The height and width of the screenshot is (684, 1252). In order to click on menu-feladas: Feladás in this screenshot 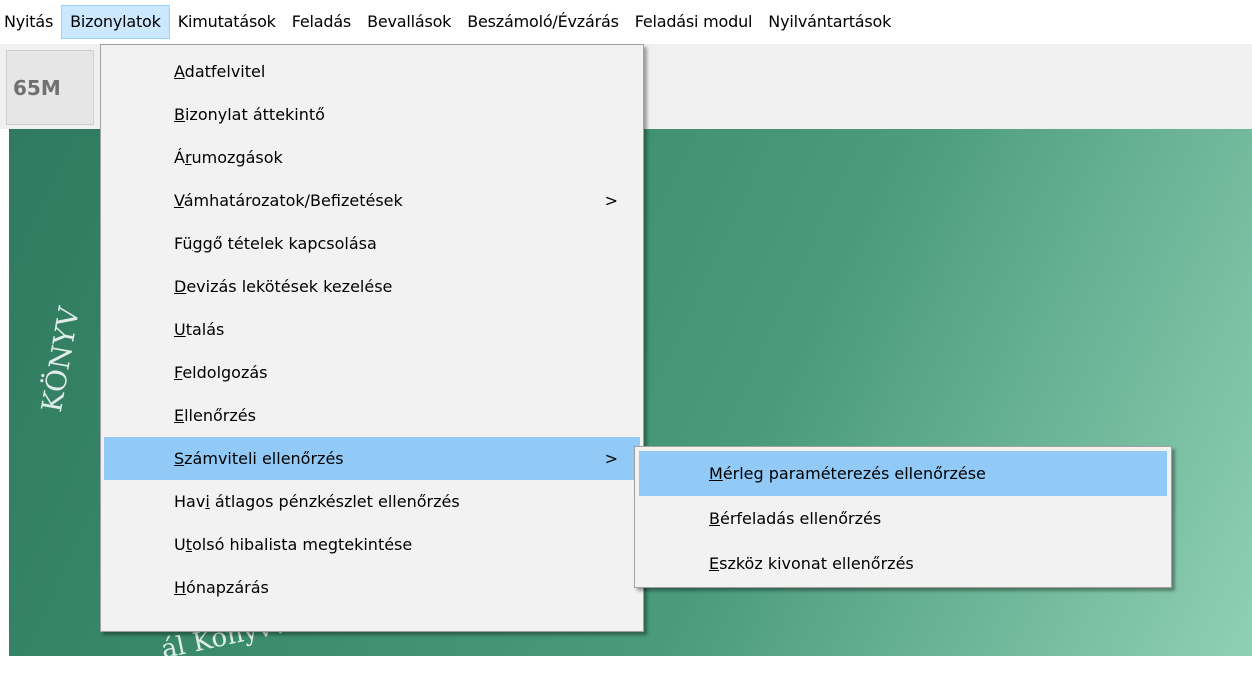, I will do `click(321, 22)`.